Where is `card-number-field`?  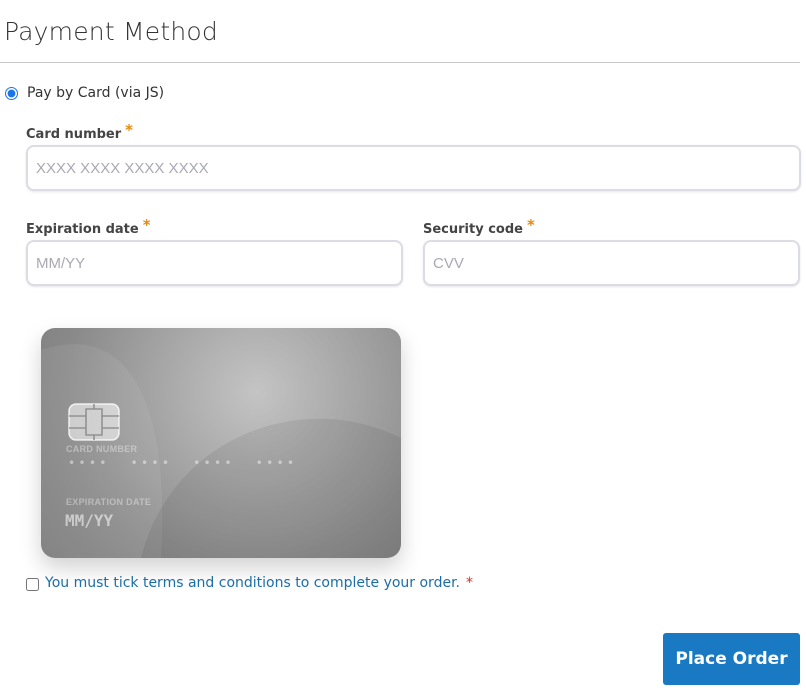
card-number-field is located at coordinates (413, 168).